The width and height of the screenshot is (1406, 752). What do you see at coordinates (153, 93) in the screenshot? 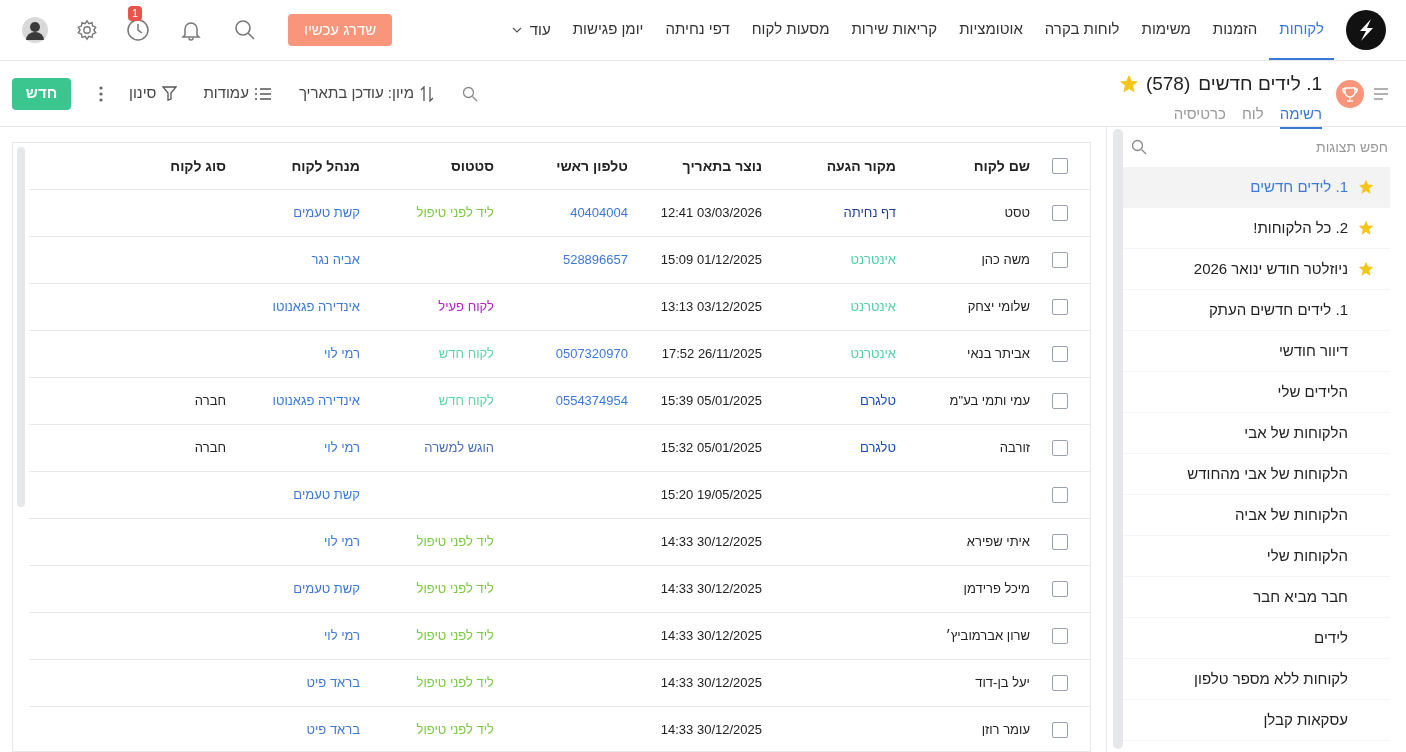
I see `filter-button: סינון` at bounding box center [153, 93].